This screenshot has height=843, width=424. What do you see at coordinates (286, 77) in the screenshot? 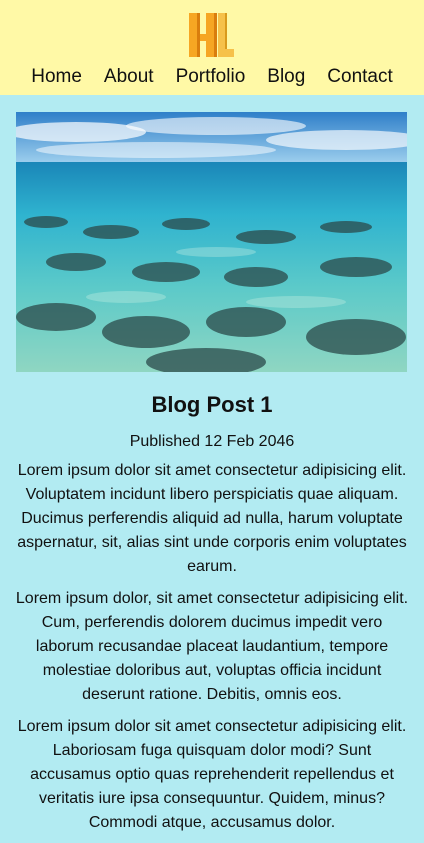
I see `nav-blog-link: Blog` at bounding box center [286, 77].